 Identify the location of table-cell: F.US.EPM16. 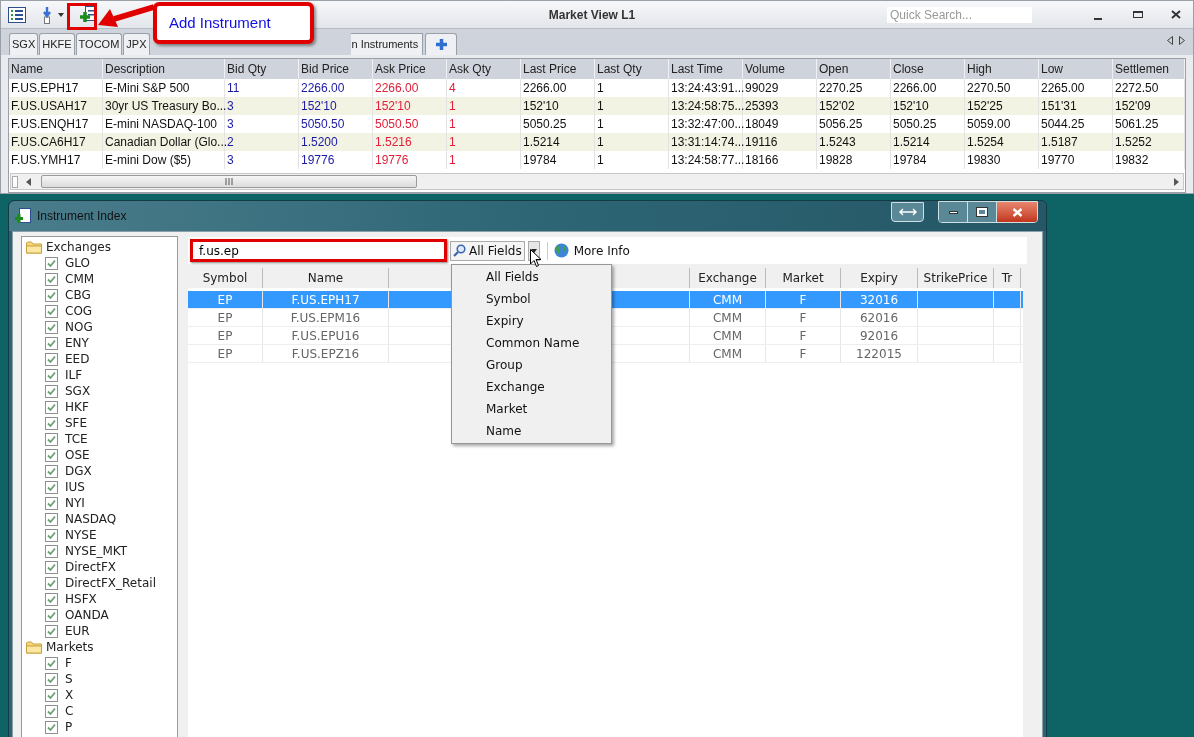
(326, 317).